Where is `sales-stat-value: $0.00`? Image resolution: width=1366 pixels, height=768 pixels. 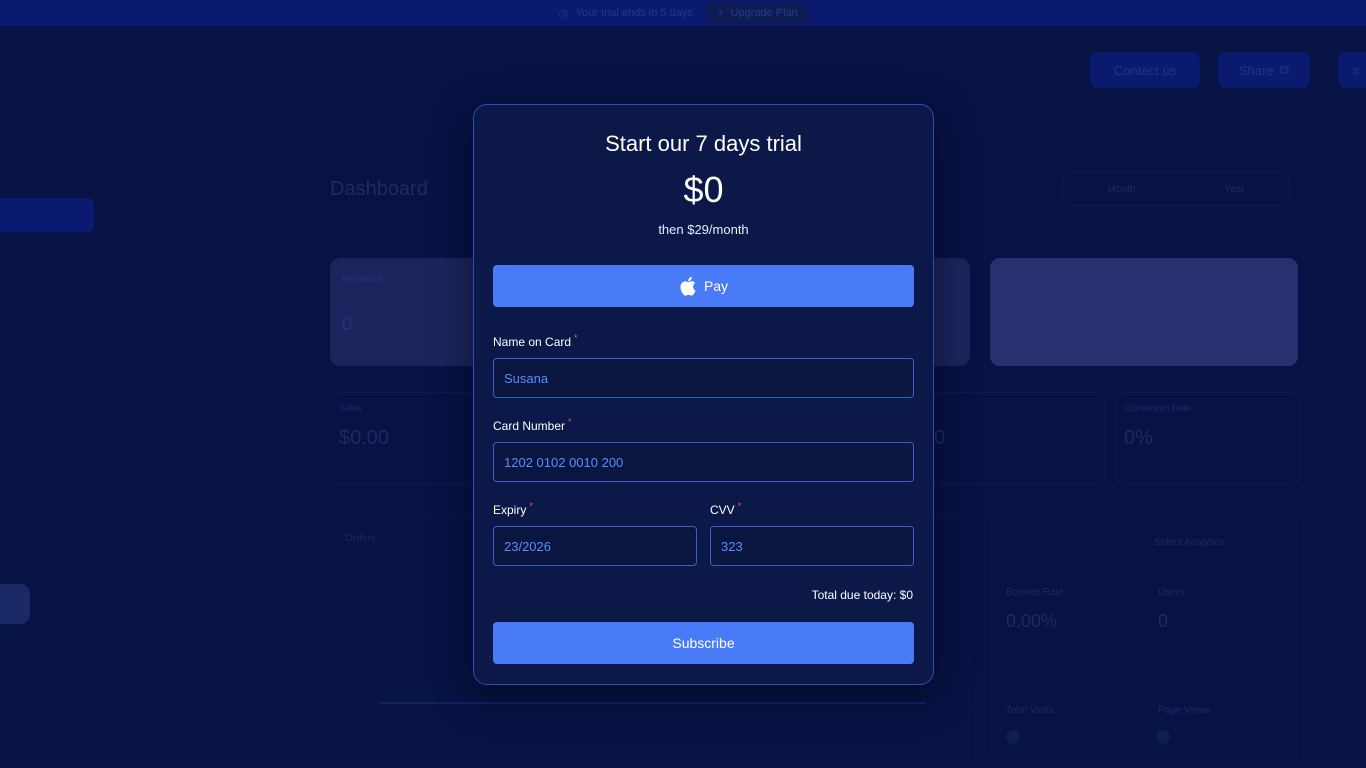 sales-stat-value: $0.00 is located at coordinates (364, 438).